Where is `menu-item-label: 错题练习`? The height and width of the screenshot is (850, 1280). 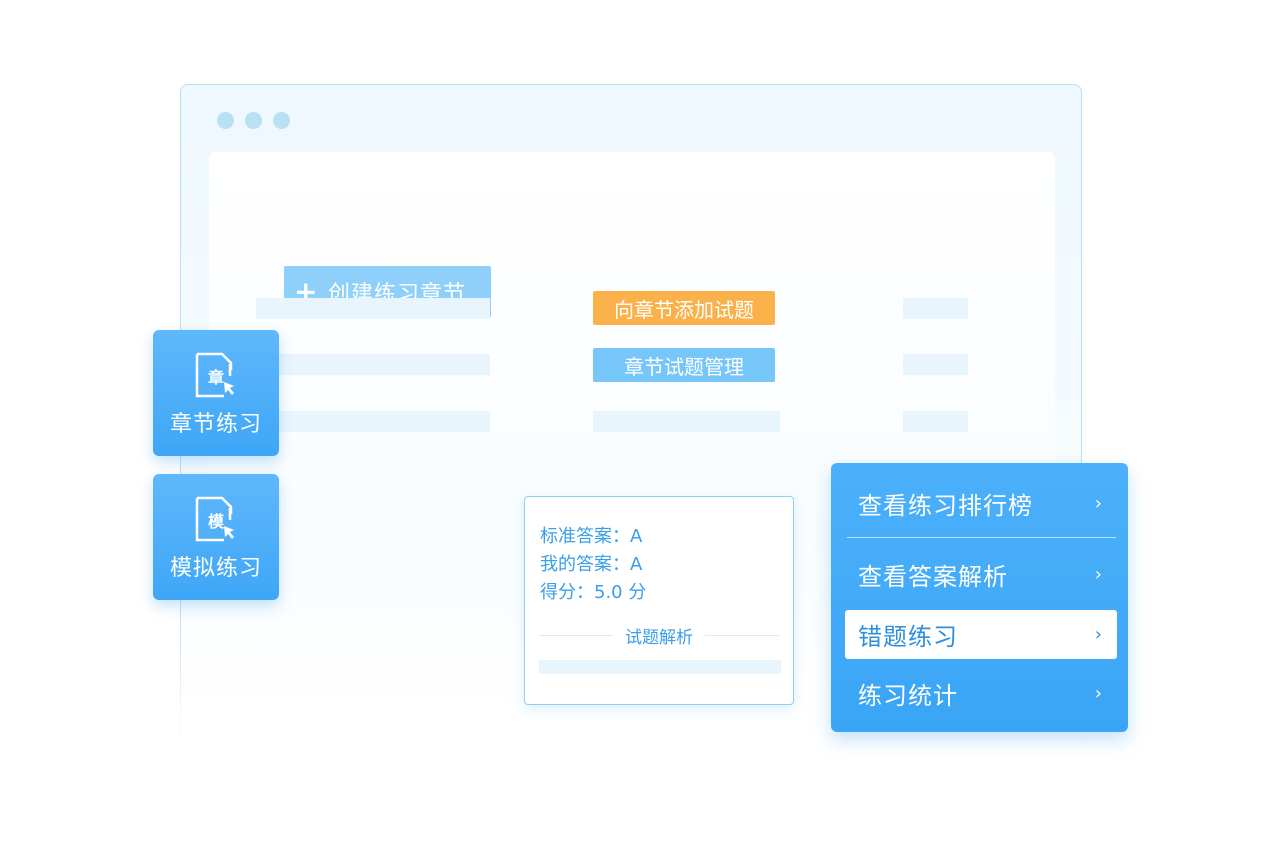 menu-item-label: 错题练习 is located at coordinates (908, 637).